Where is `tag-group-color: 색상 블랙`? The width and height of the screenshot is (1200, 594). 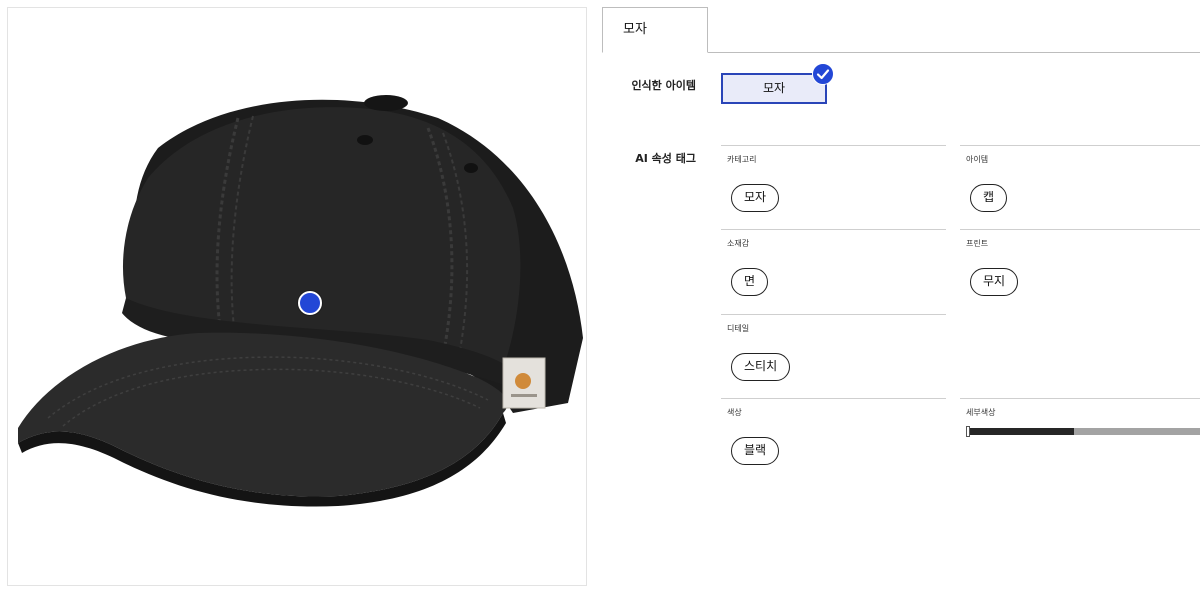
tag-group-color: 색상 블랙 is located at coordinates (833, 440).